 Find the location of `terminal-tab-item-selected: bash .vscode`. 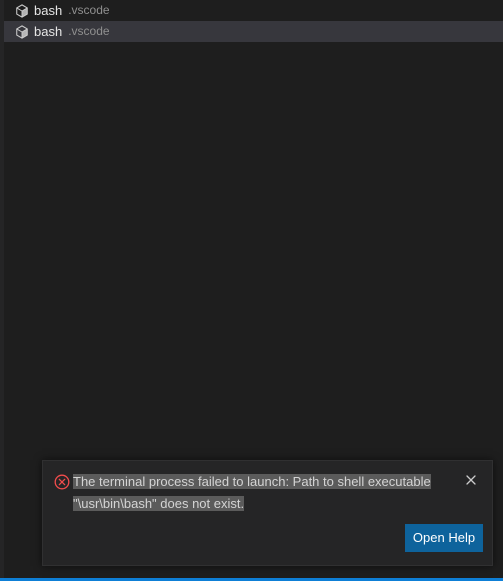

terminal-tab-item-selected: bash .vscode is located at coordinates (253, 31).